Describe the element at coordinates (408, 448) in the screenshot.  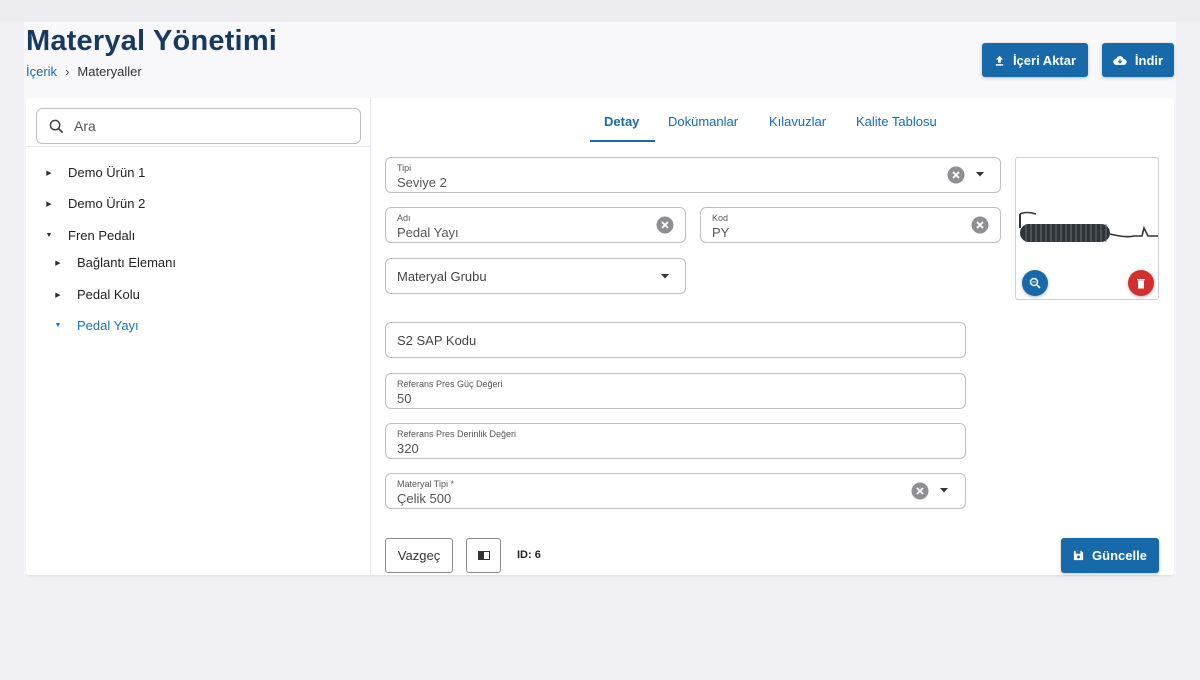
I see `pres-derinlik-value: 320` at that location.